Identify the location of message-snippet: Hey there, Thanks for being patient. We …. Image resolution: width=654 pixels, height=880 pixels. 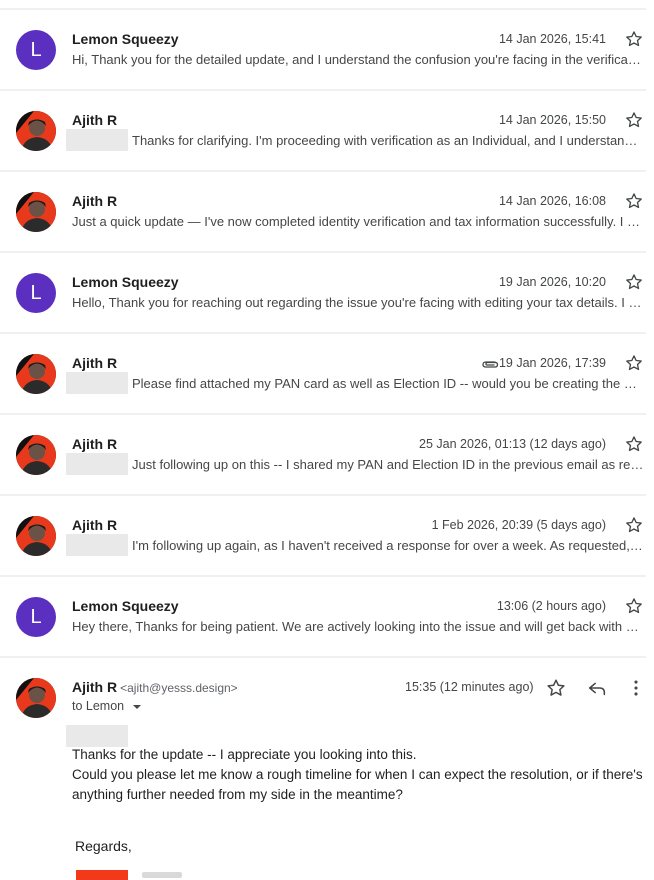
(358, 626).